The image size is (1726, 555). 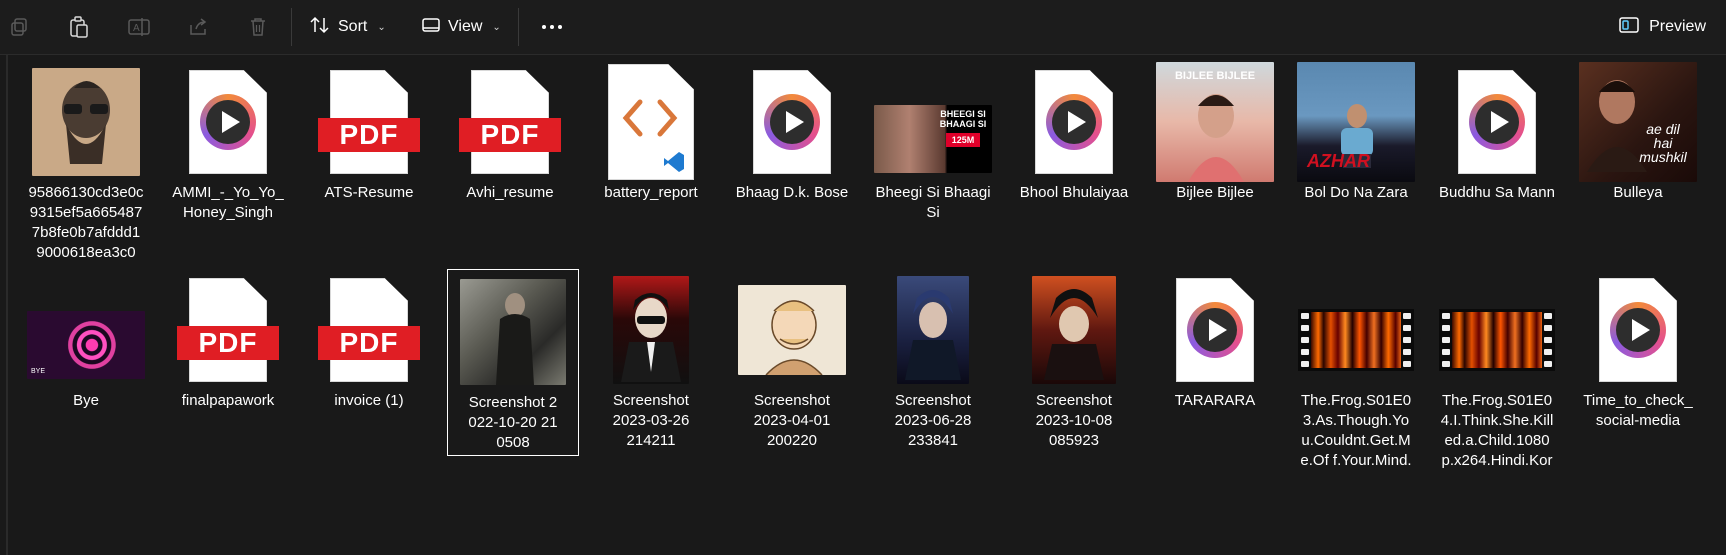 I want to click on view-label: View, so click(x=465, y=26).